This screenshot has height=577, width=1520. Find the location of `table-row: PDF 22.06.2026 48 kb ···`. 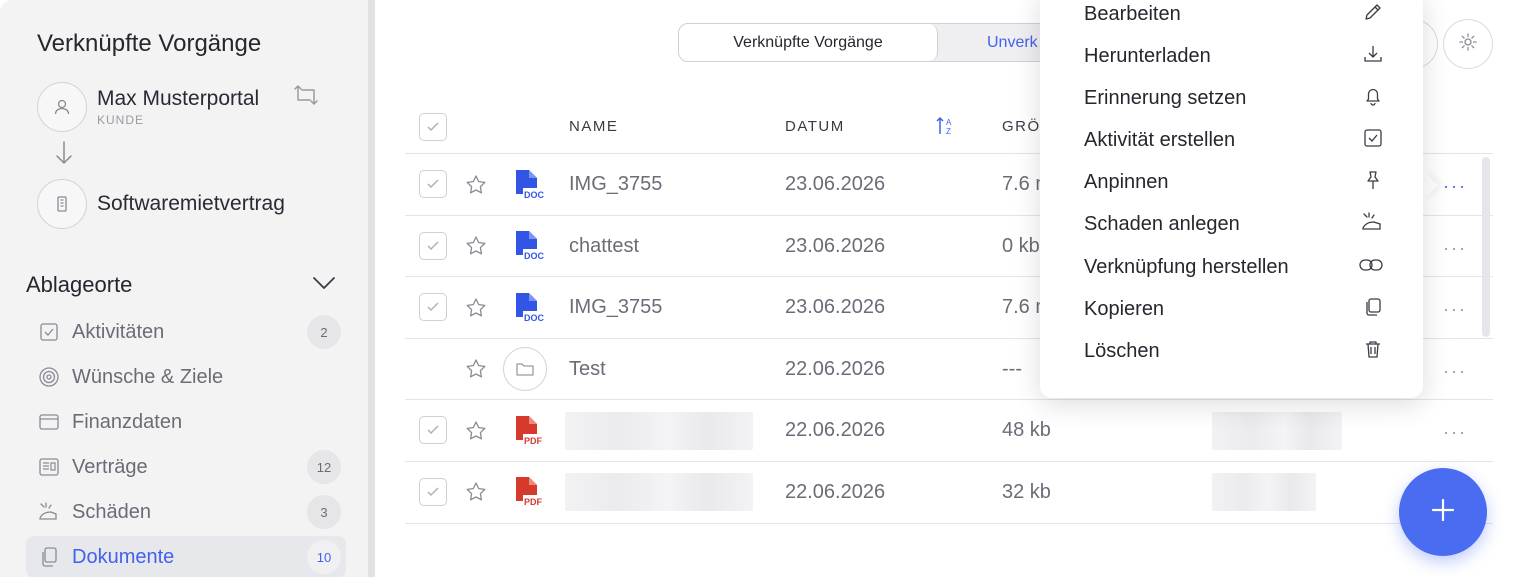

table-row: PDF 22.06.2026 48 kb ··· is located at coordinates (949, 431).